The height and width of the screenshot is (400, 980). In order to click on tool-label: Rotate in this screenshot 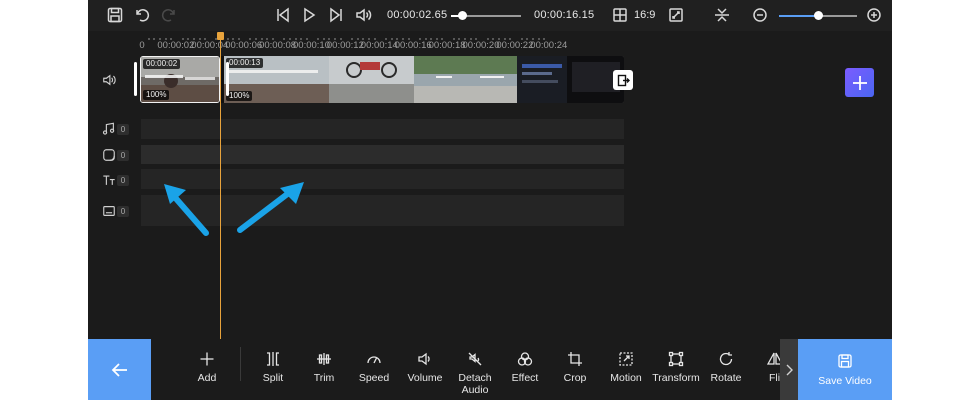, I will do `click(726, 378)`.